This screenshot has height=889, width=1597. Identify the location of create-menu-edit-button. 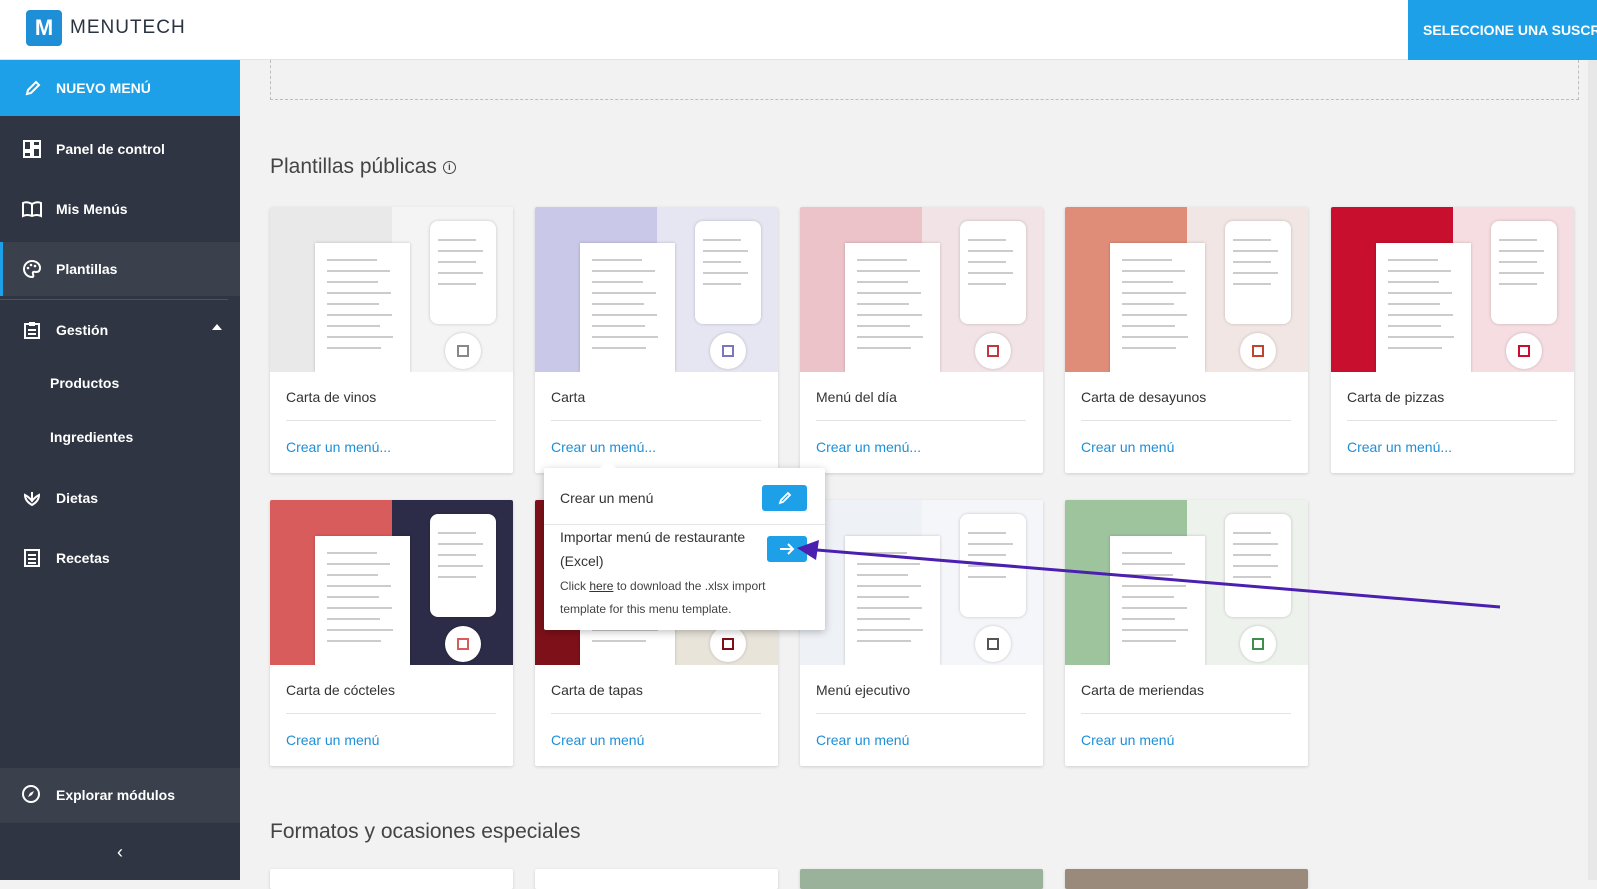
(784, 498).